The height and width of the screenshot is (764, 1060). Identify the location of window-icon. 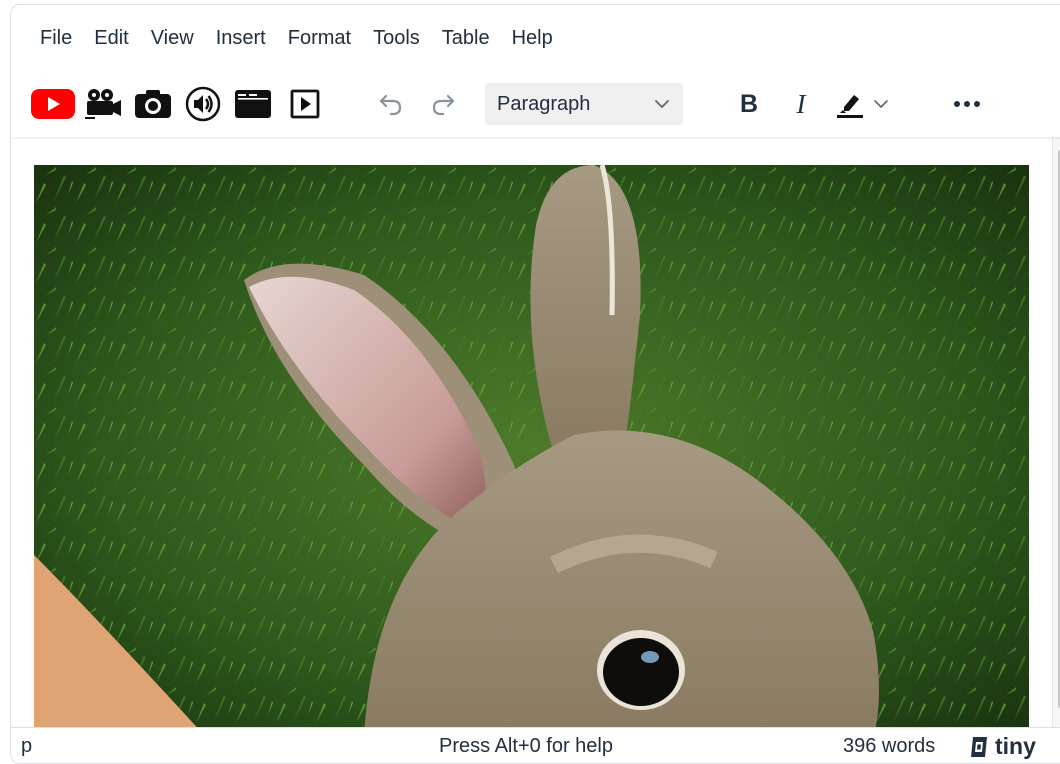
(253, 104).